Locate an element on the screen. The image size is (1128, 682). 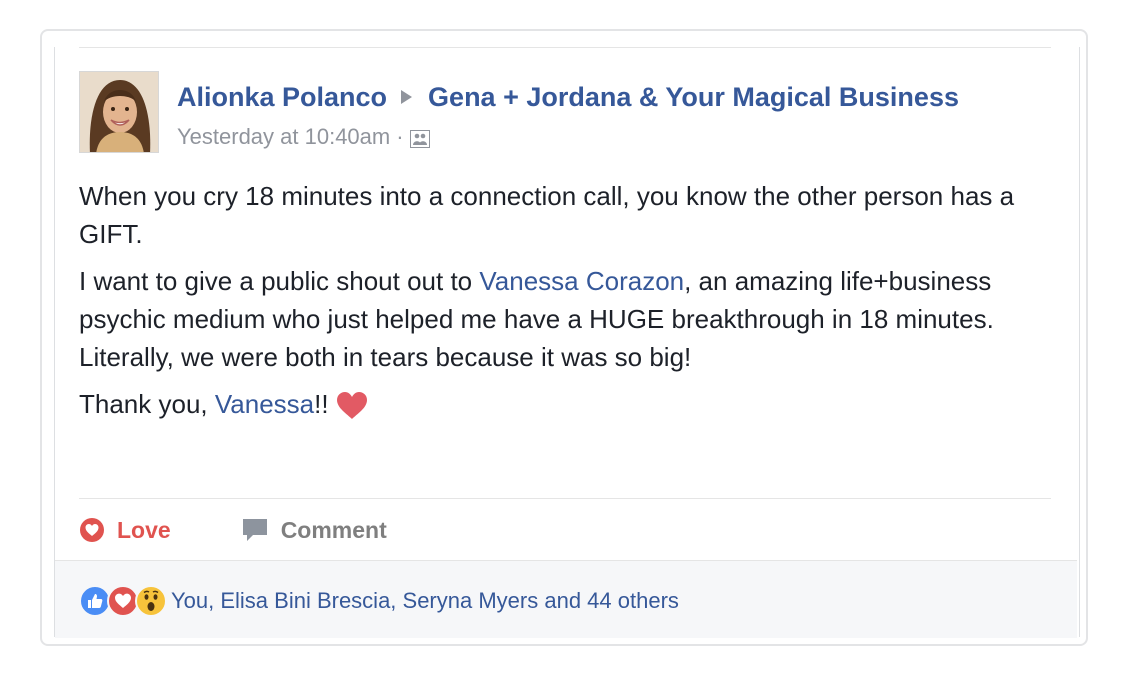
comment-button: Comment is located at coordinates (314, 530).